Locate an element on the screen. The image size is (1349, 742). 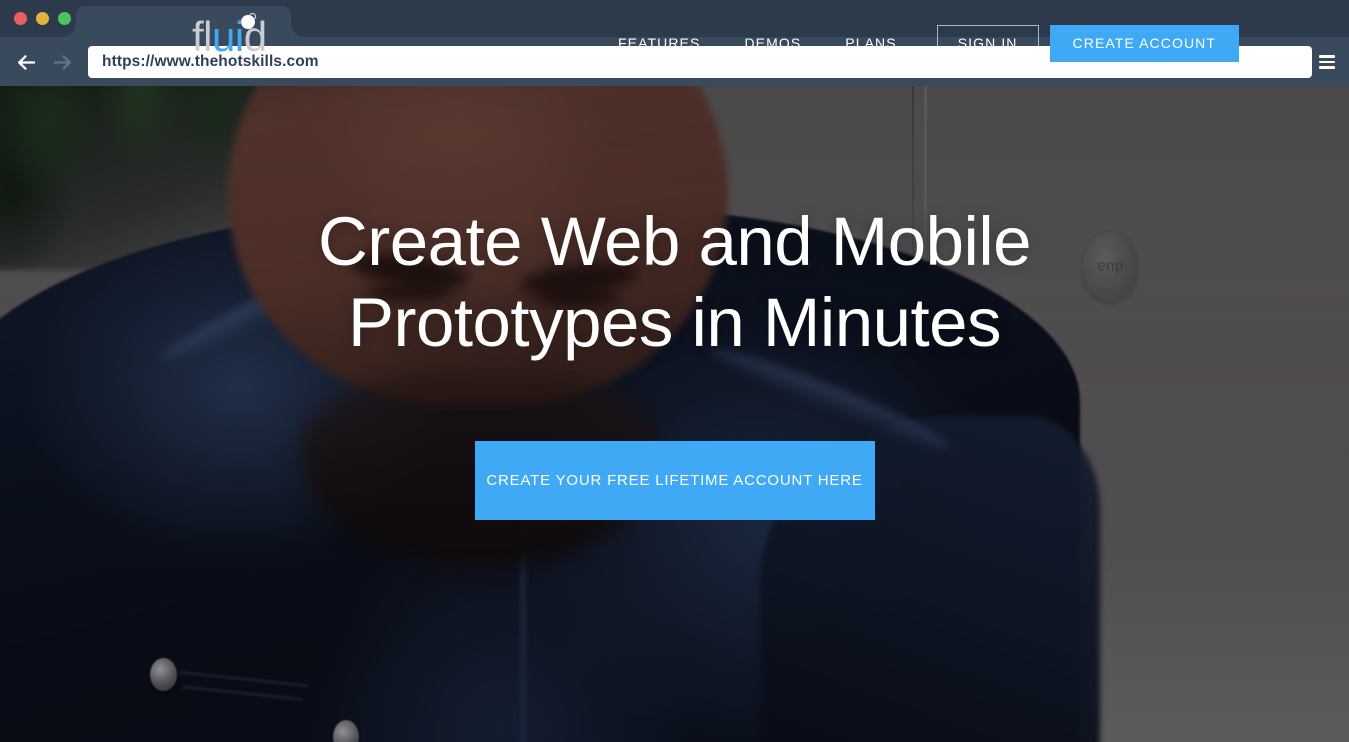
hero-title-line-1: Create Web and Mobile is located at coordinates (674, 241).